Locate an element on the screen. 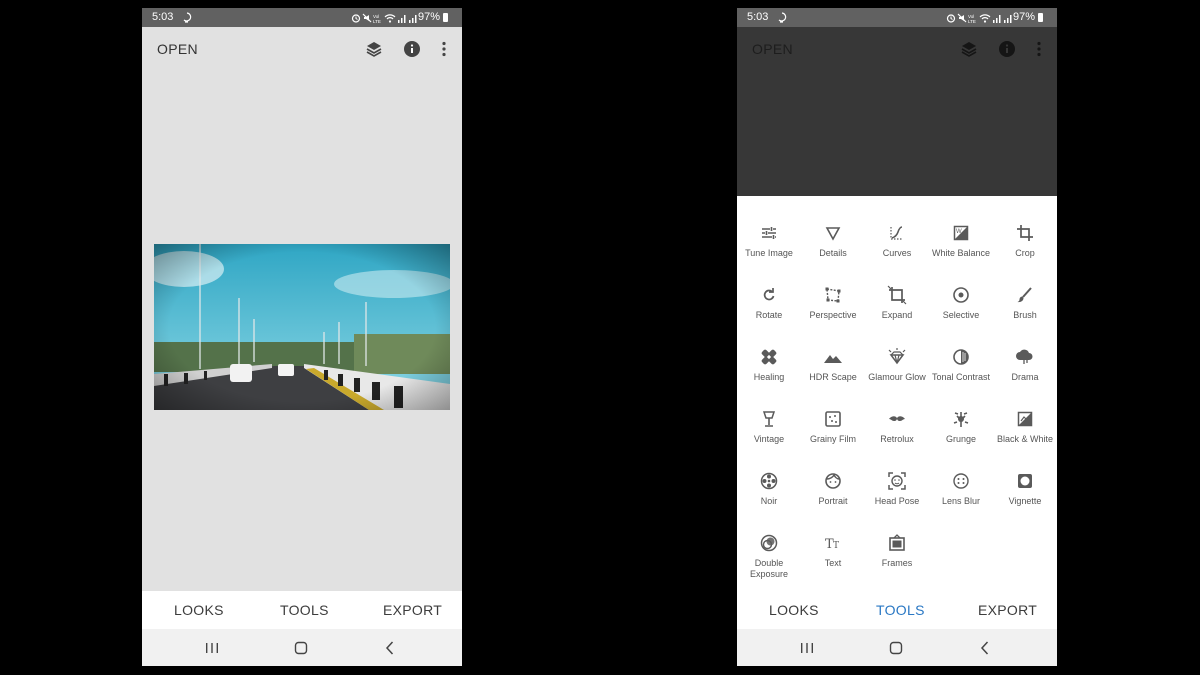 This screenshot has width=1200, height=675. tool-healing: Healing is located at coordinates (769, 365).